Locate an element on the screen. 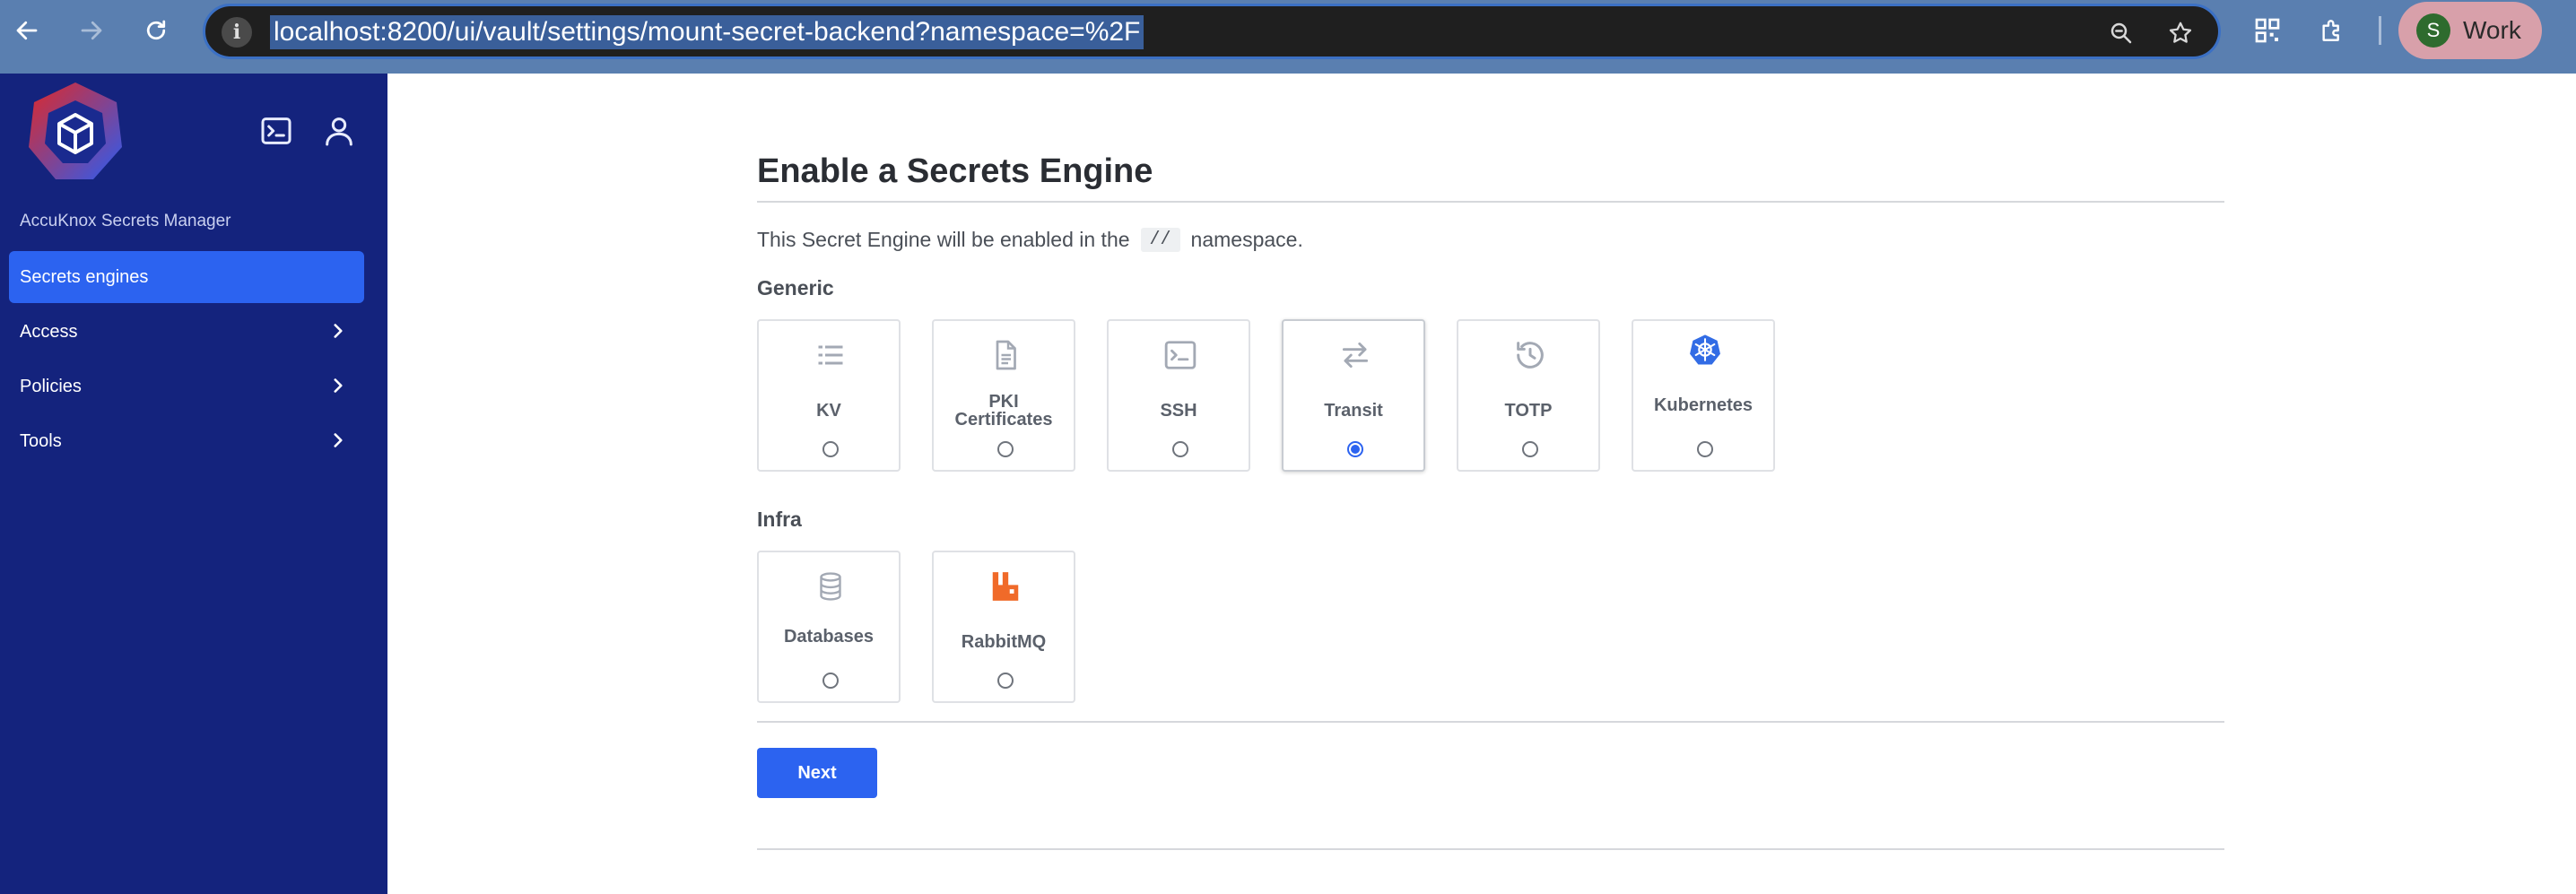 Image resolution: width=2576 pixels, height=894 pixels. engine-card-pki: PKI Certificates is located at coordinates (1003, 395).